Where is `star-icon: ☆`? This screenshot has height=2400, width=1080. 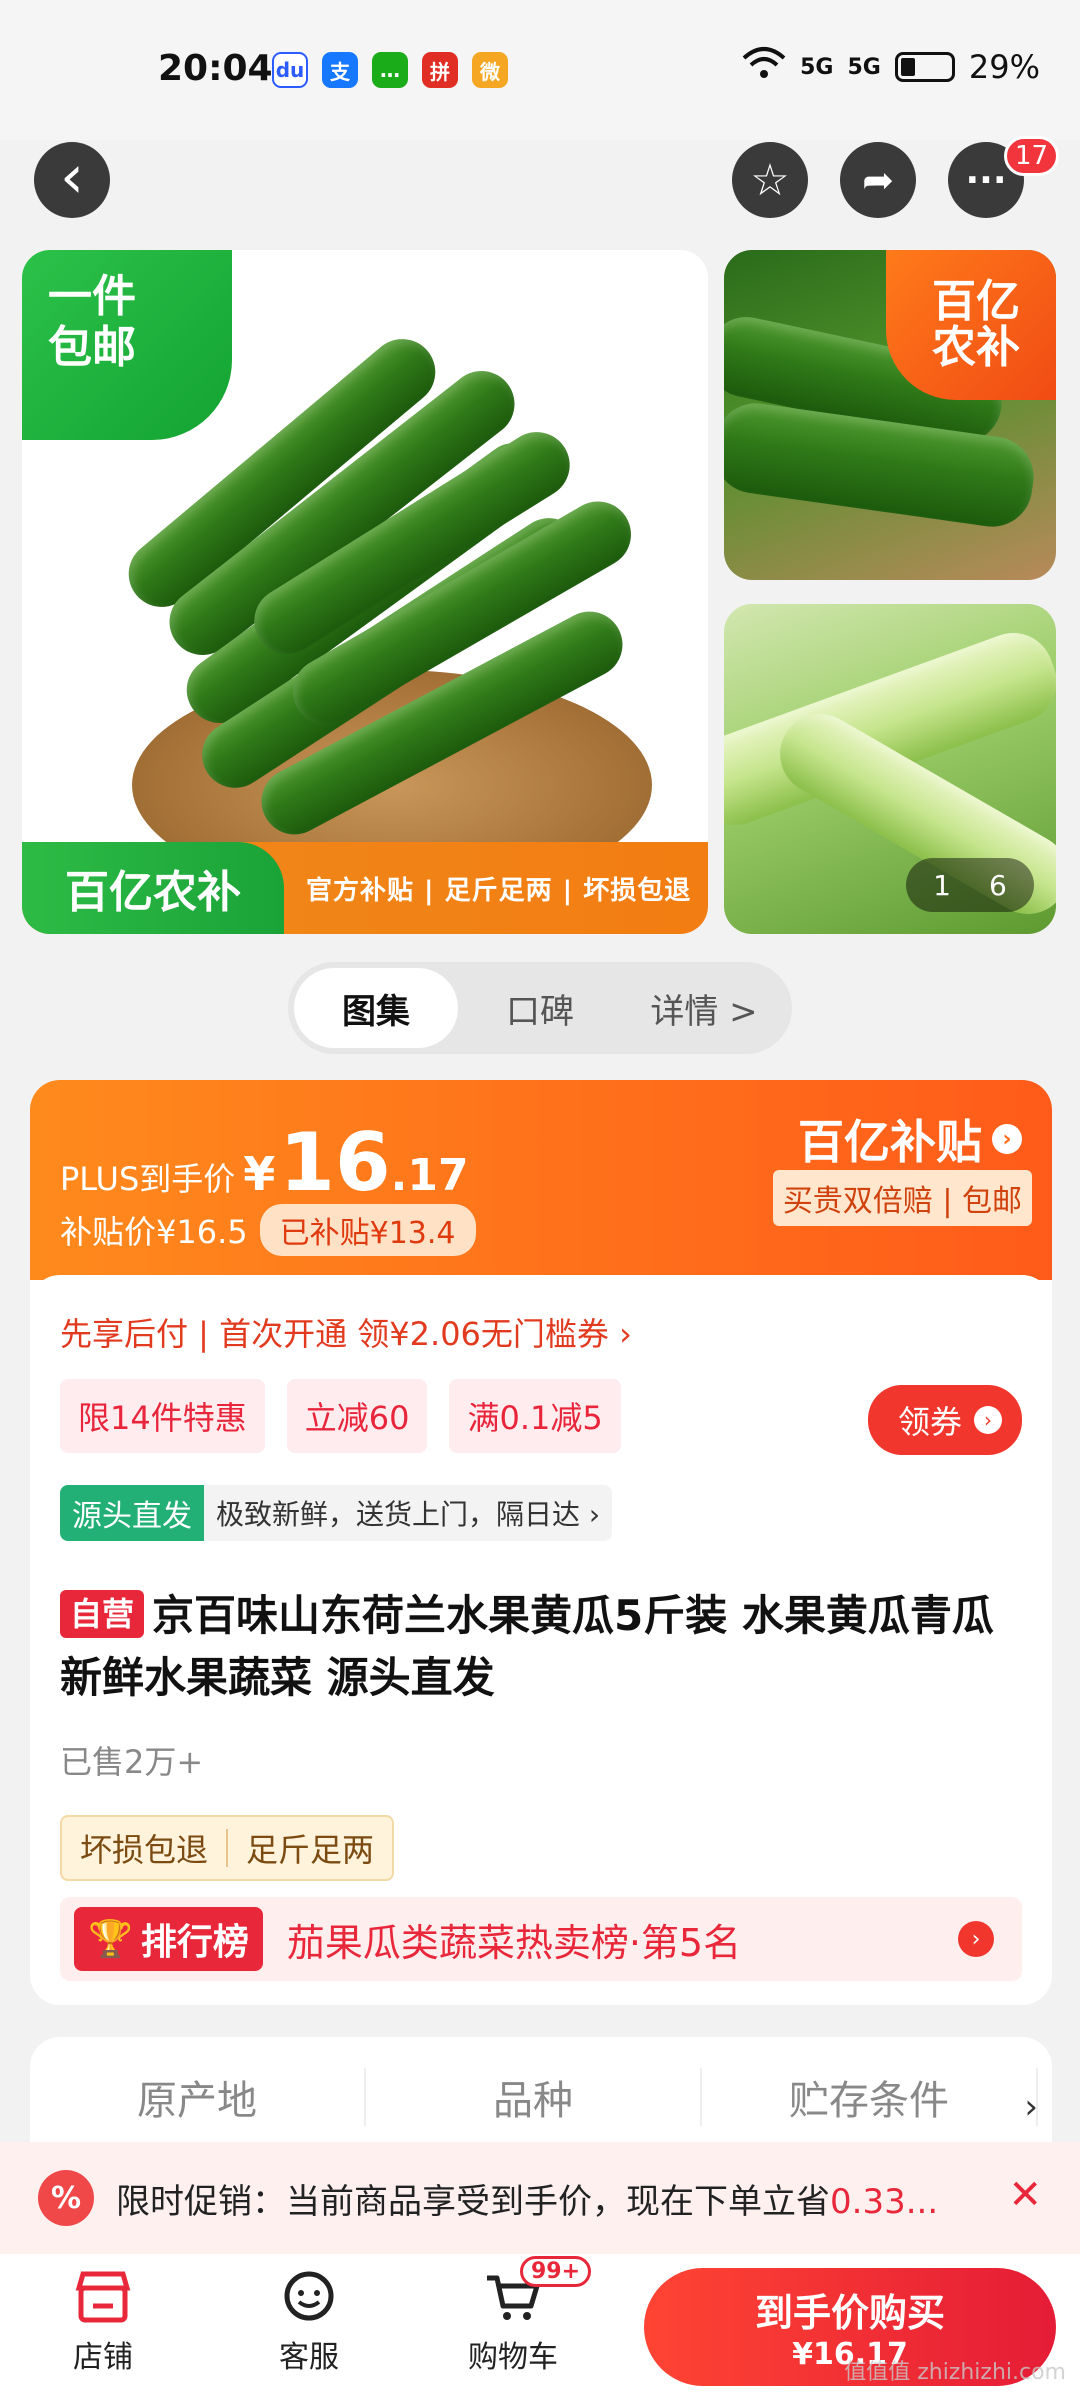 star-icon: ☆ is located at coordinates (770, 180).